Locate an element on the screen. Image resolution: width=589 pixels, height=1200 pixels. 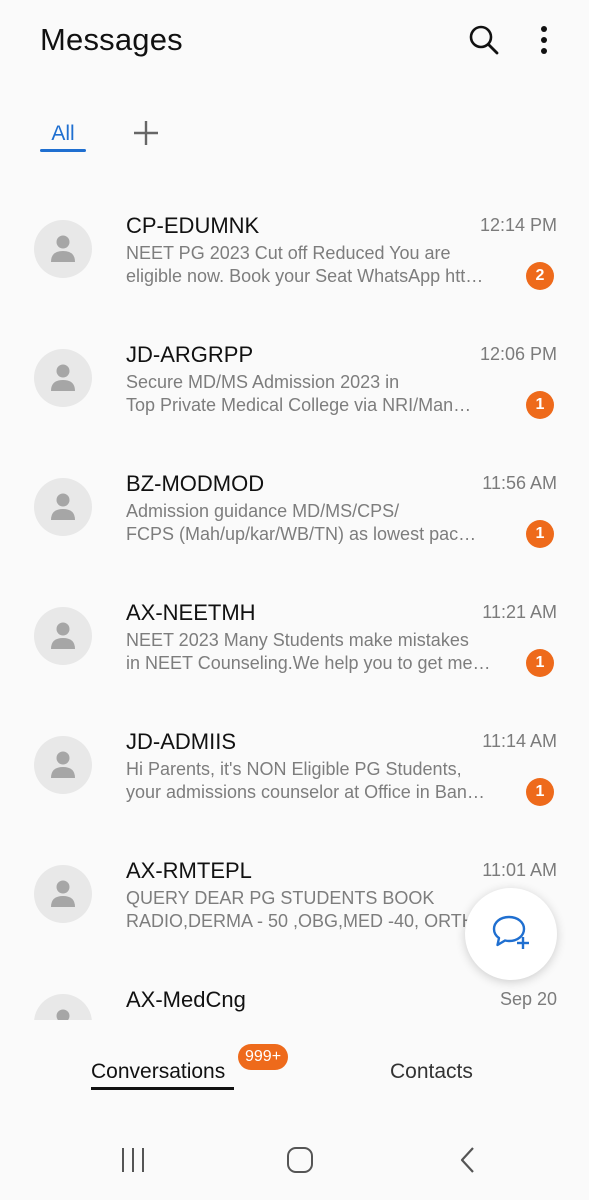
preview-line: NEET 2023 Many Students make mistakes is located at coordinates (297, 640).